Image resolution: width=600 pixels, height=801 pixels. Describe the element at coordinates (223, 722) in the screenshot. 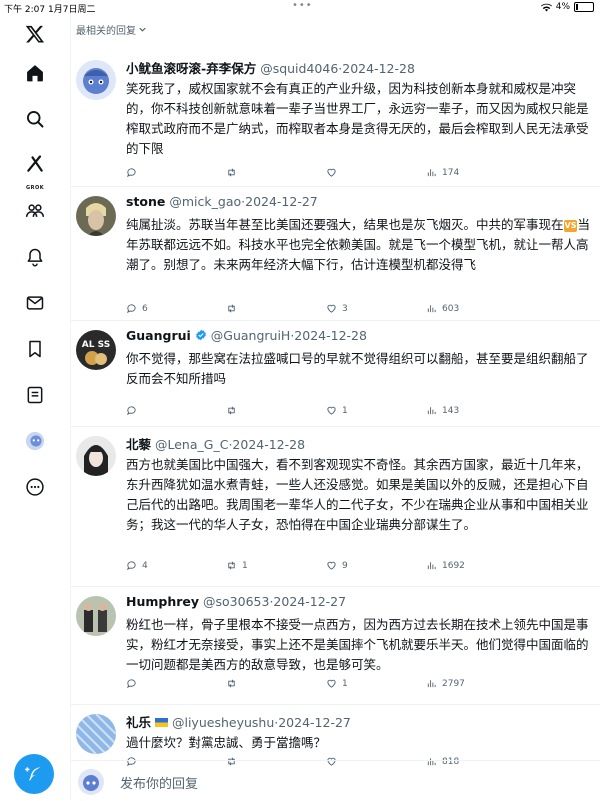

I see `author-handle: @liyuesheyushu` at that location.